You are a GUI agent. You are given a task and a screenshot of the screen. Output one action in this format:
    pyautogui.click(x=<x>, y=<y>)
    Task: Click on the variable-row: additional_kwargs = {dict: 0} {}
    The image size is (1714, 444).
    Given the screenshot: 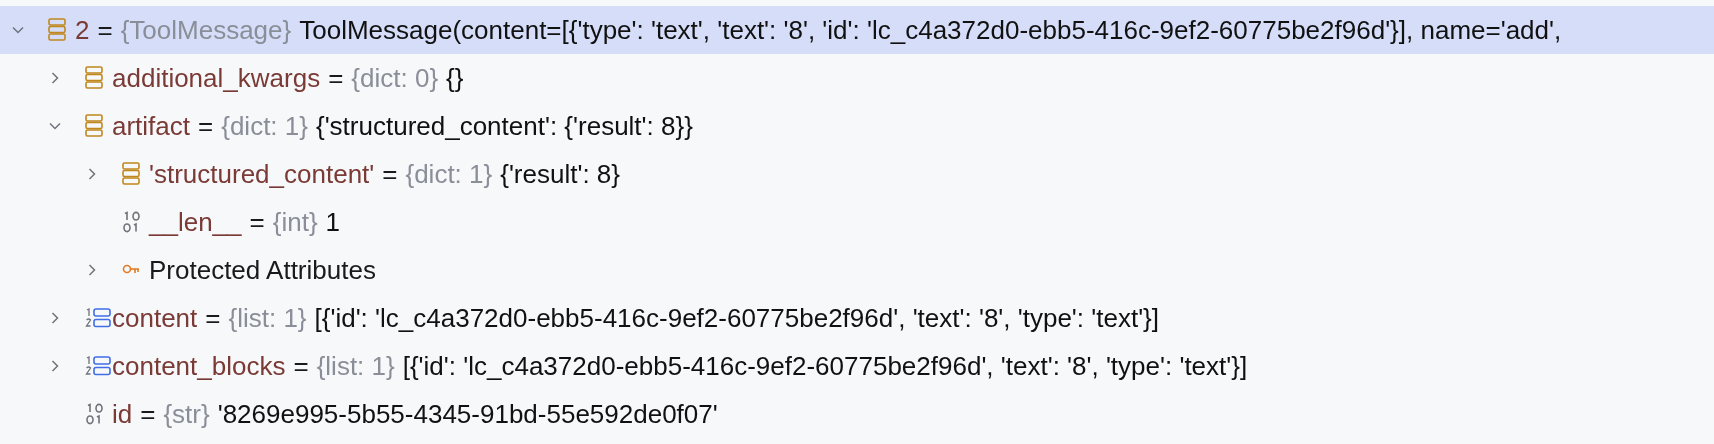 What is the action you would take?
    pyautogui.click(x=857, y=78)
    